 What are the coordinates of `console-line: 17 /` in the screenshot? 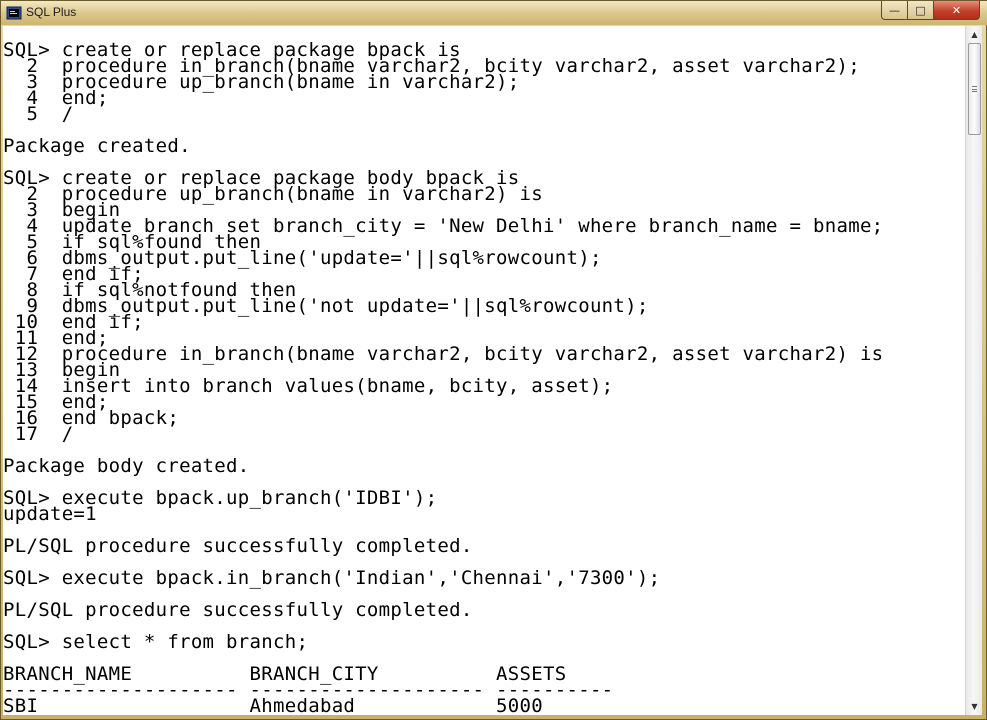 It's located at (38, 434).